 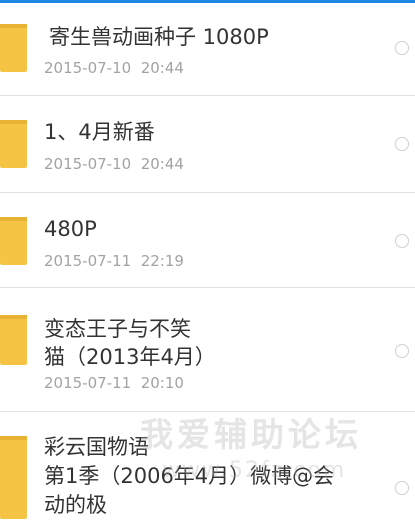 What do you see at coordinates (70, 229) in the screenshot?
I see `file-name: 480P` at bounding box center [70, 229].